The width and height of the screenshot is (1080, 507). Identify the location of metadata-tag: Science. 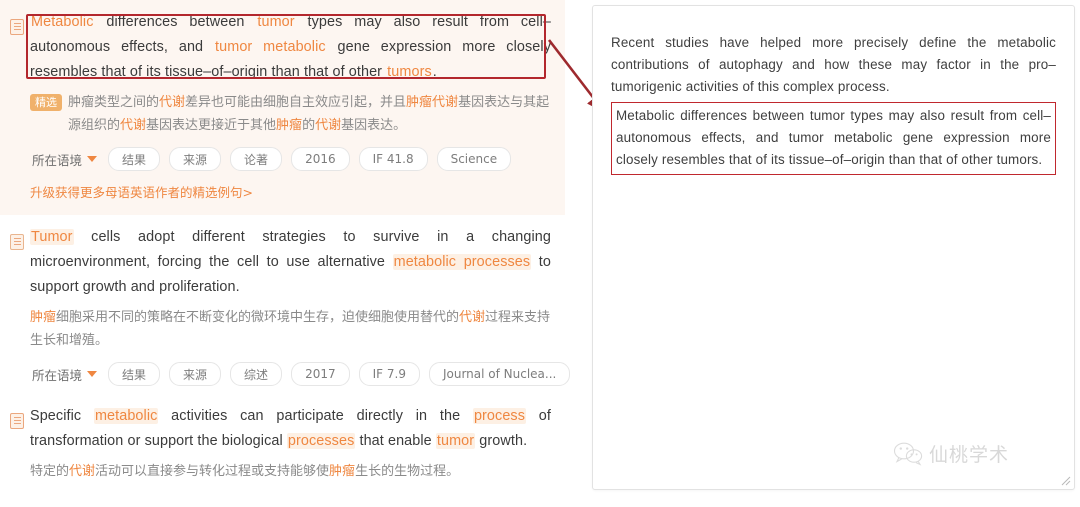
(474, 159).